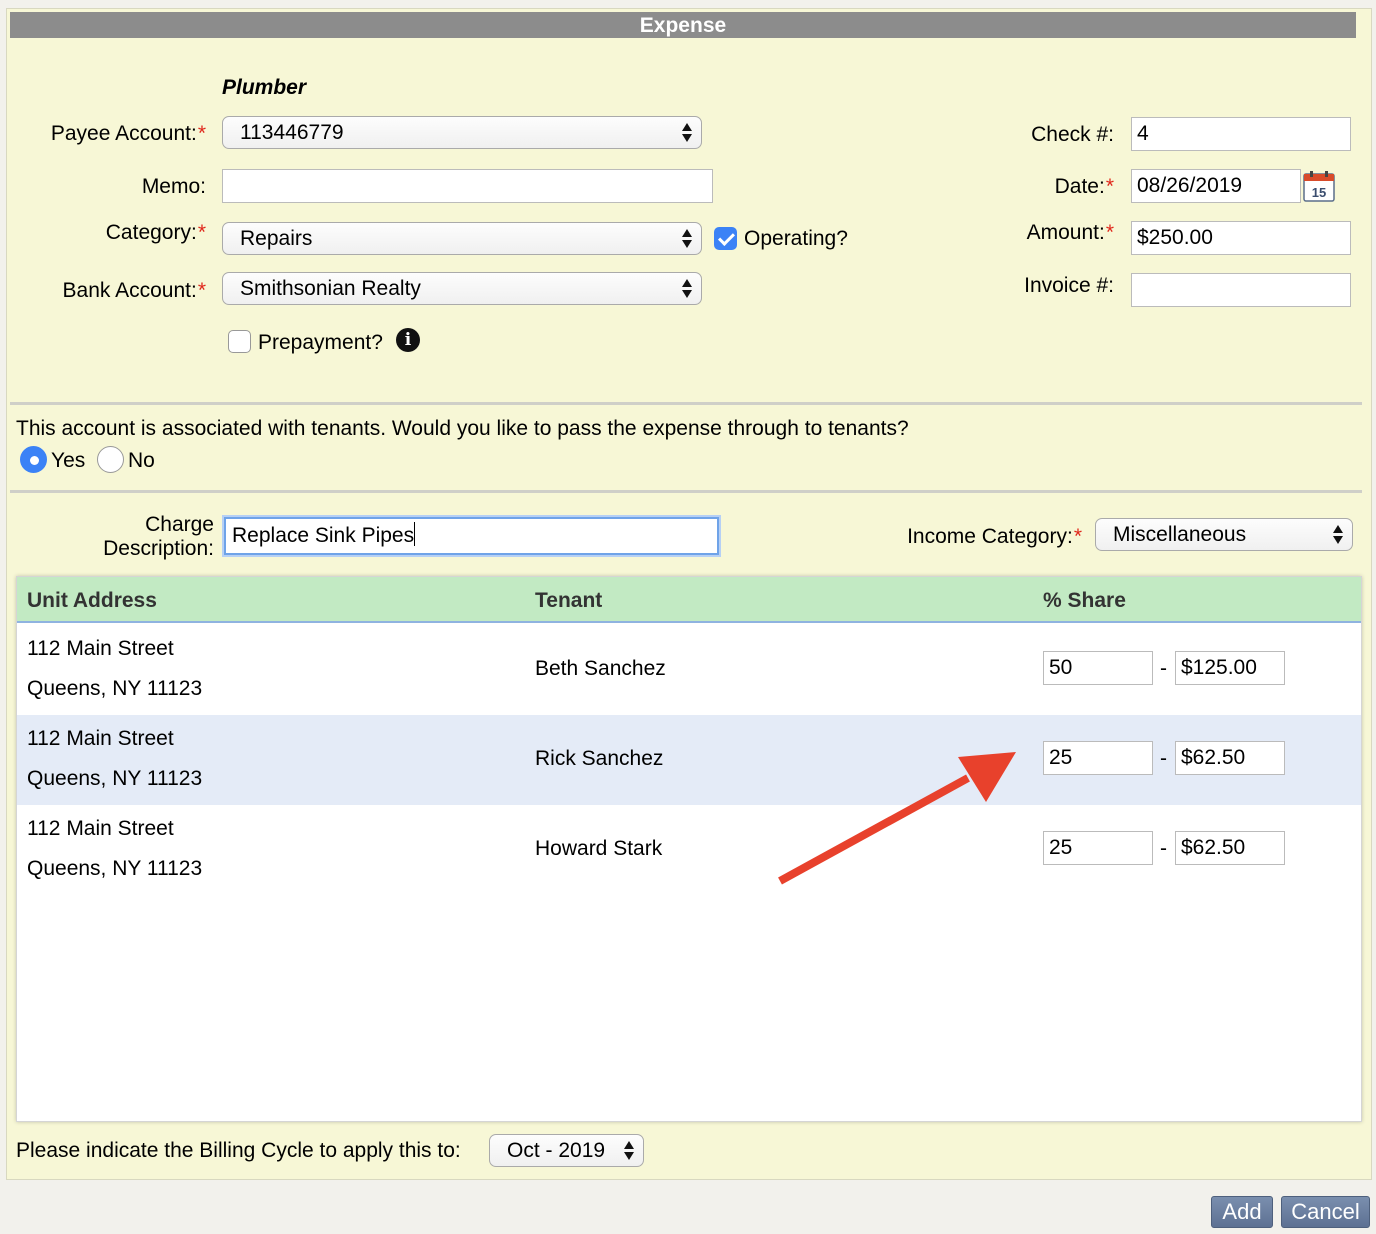 The image size is (1376, 1234). What do you see at coordinates (599, 758) in the screenshot?
I see `row-tenant: Rick Sanchez` at bounding box center [599, 758].